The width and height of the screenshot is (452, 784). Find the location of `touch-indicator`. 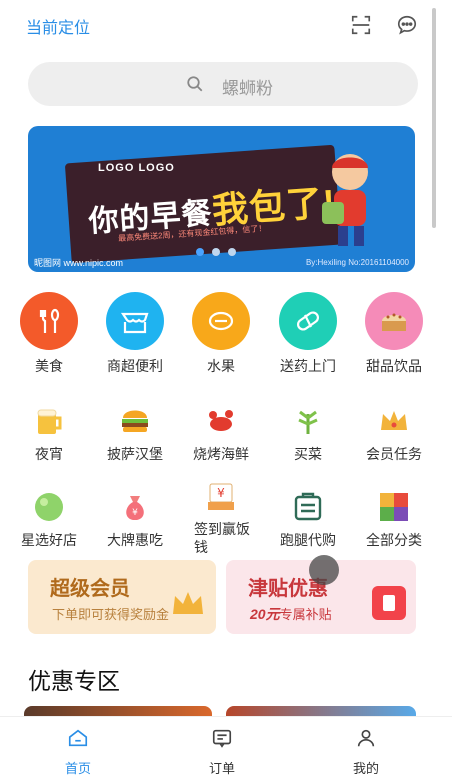

touch-indicator is located at coordinates (324, 570).